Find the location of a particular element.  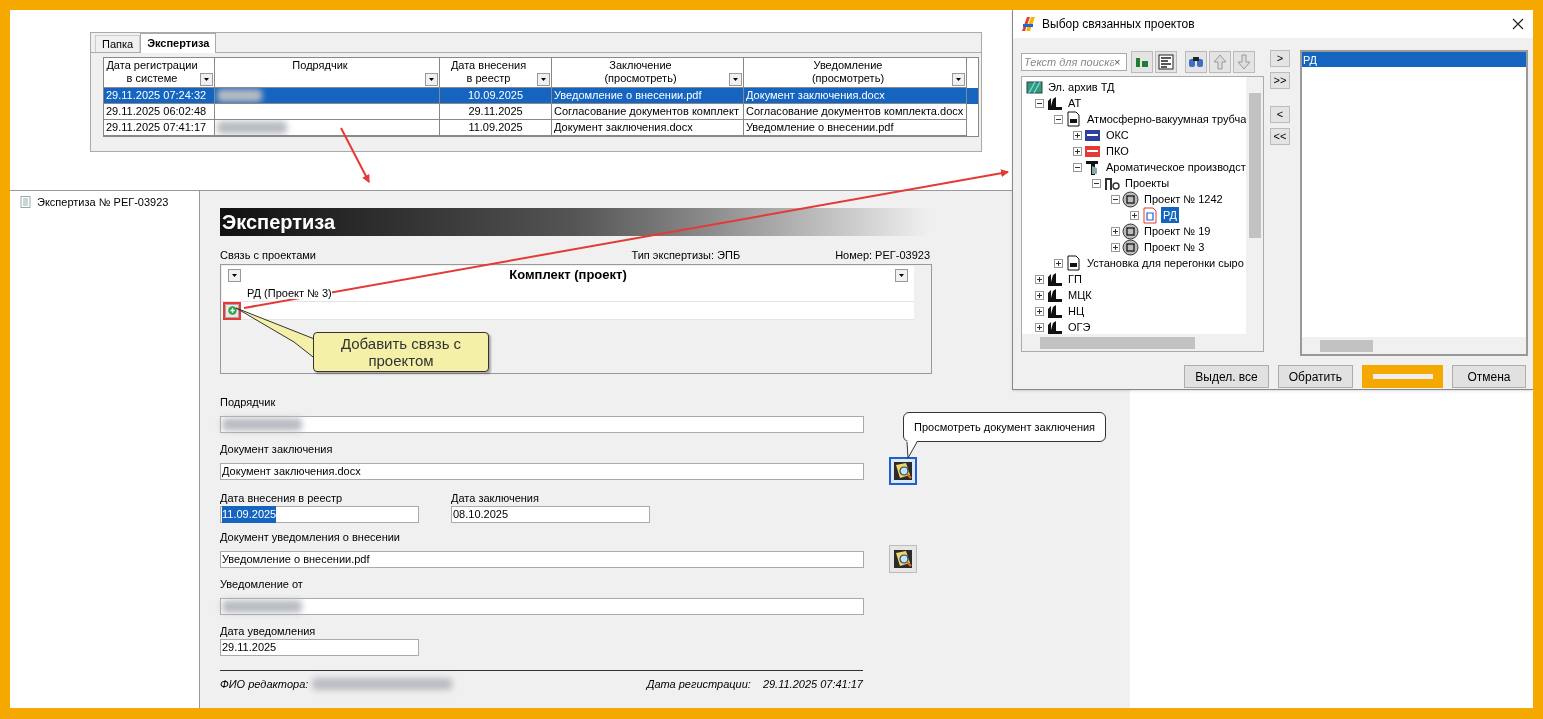

tree-item: ОКС is located at coordinates (1117, 135).